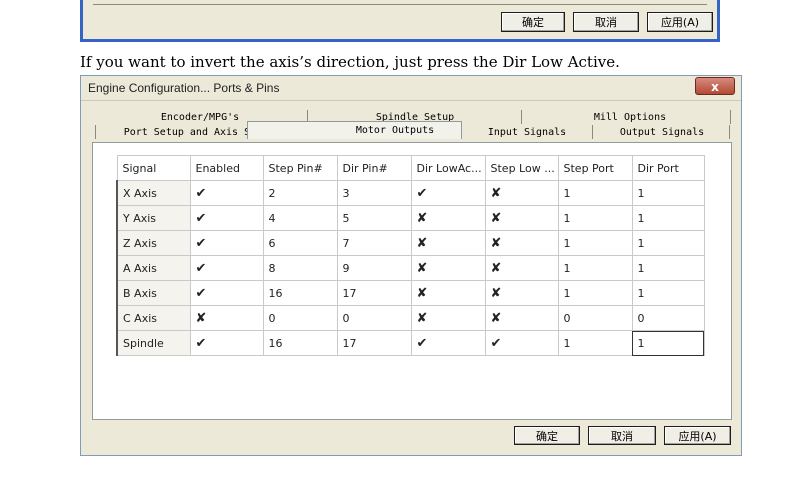 This screenshot has width=800, height=480. I want to click on table-row: Z Axis ✔ 6 7 ✘ ✘ 1 1, so click(410, 243).